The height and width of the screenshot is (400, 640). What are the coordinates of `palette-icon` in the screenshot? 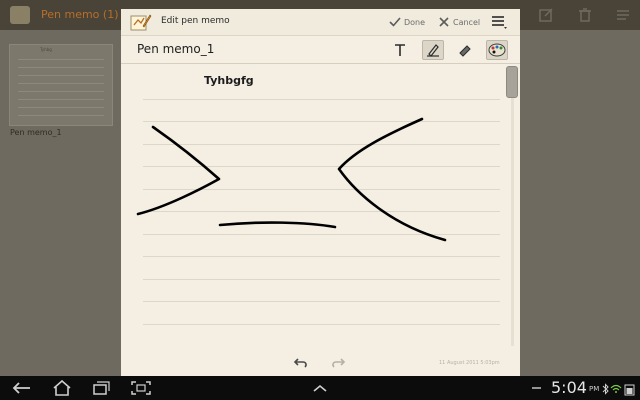 It's located at (497, 50).